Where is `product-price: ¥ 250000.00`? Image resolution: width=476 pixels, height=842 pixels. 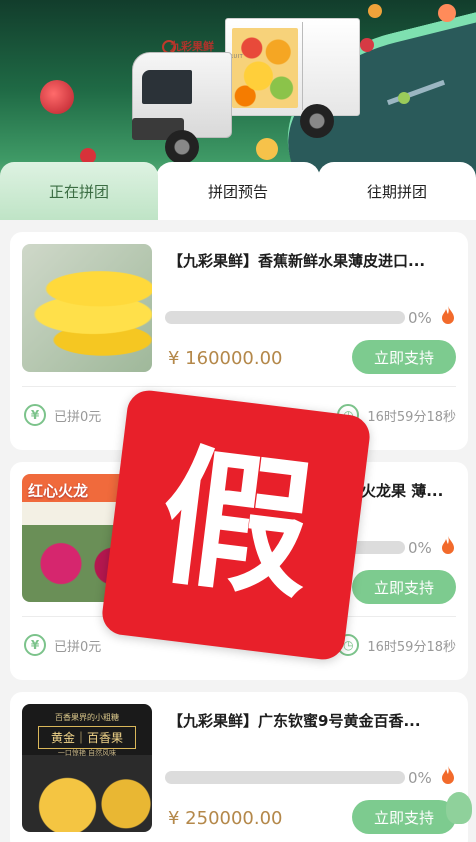
product-price: ¥ 250000.00 is located at coordinates (225, 818).